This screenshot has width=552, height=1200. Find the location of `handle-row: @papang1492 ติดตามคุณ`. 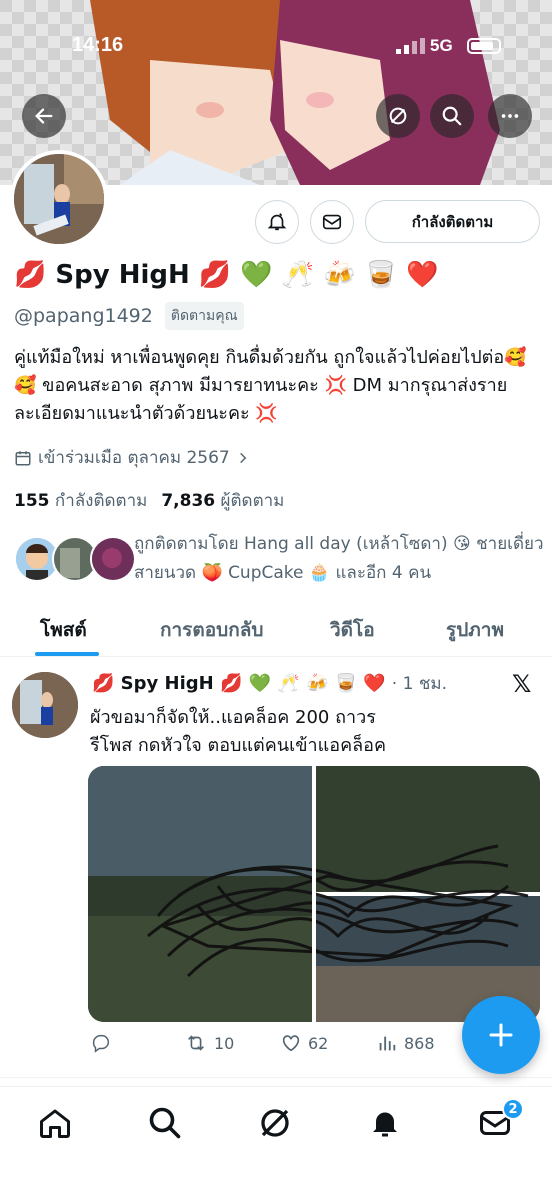

handle-row: @papang1492 ติดตามคุณ is located at coordinates (129, 316).